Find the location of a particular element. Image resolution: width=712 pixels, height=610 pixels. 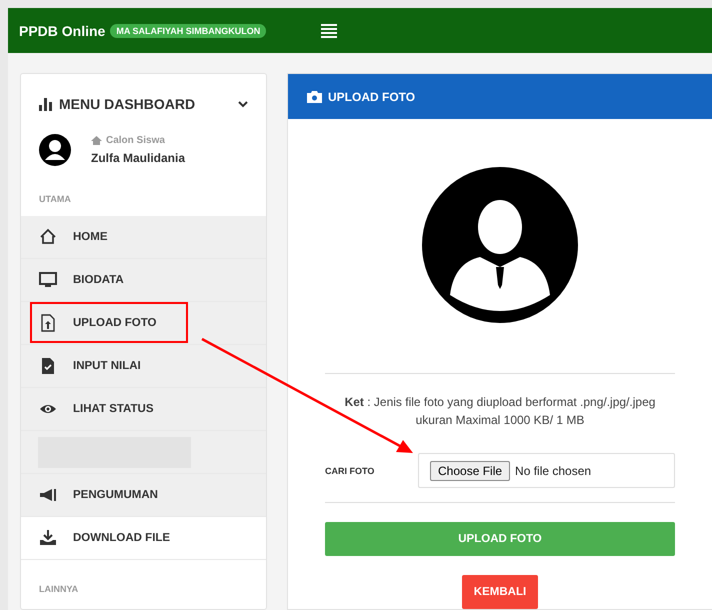

panel-title: UPLOAD FOTO is located at coordinates (372, 97).